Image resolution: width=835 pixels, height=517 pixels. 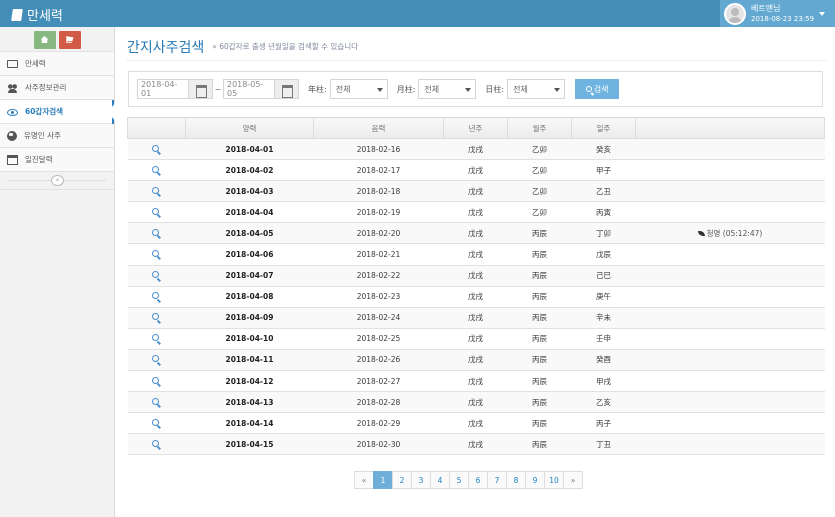 I want to click on column-header-note, so click(x=730, y=128).